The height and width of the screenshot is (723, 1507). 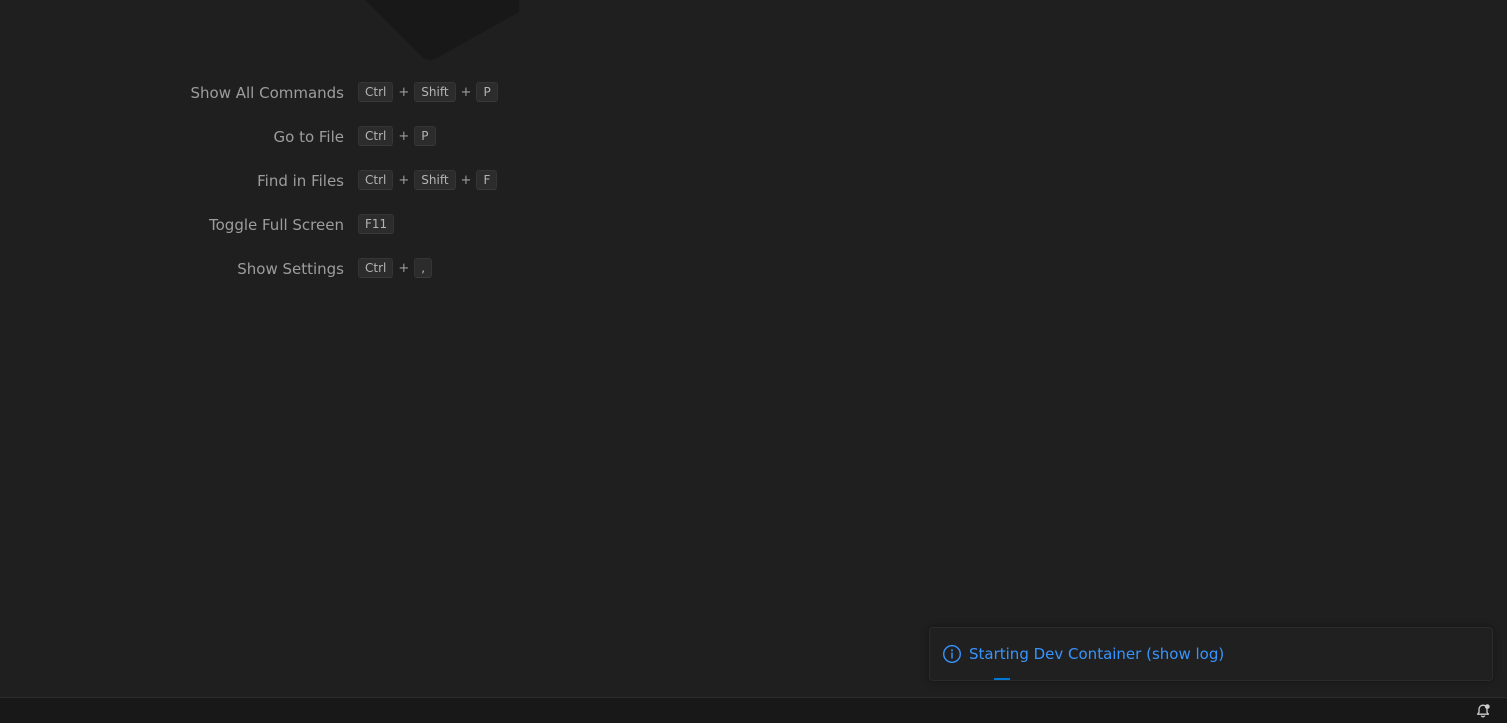 I want to click on shortcut-row-find-in-files: Find in Files Ctrl + Shift + F, so click(x=280, y=181).